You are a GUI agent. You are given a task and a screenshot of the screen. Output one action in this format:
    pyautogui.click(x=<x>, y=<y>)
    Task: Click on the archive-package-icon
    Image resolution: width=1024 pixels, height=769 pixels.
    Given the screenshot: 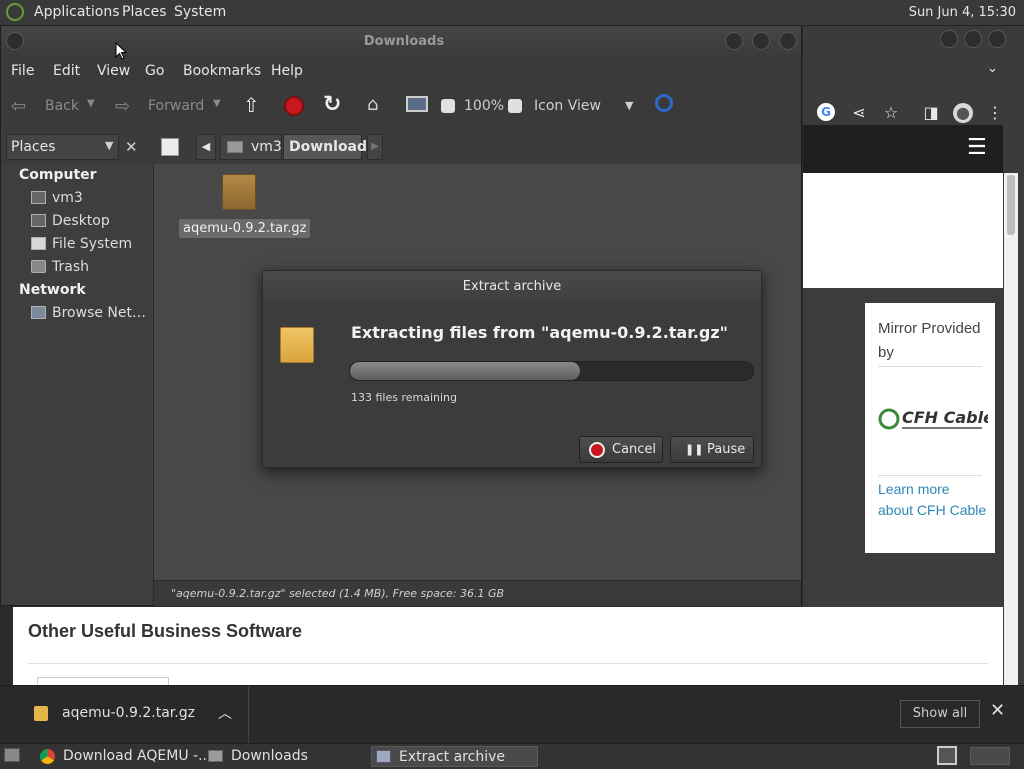 What is the action you would take?
    pyautogui.click(x=297, y=345)
    